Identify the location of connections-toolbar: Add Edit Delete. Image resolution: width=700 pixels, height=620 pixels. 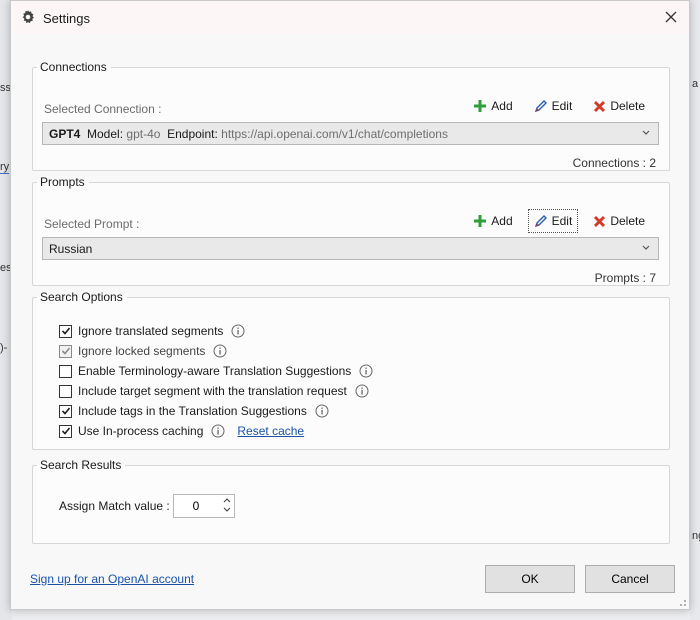
(554, 106).